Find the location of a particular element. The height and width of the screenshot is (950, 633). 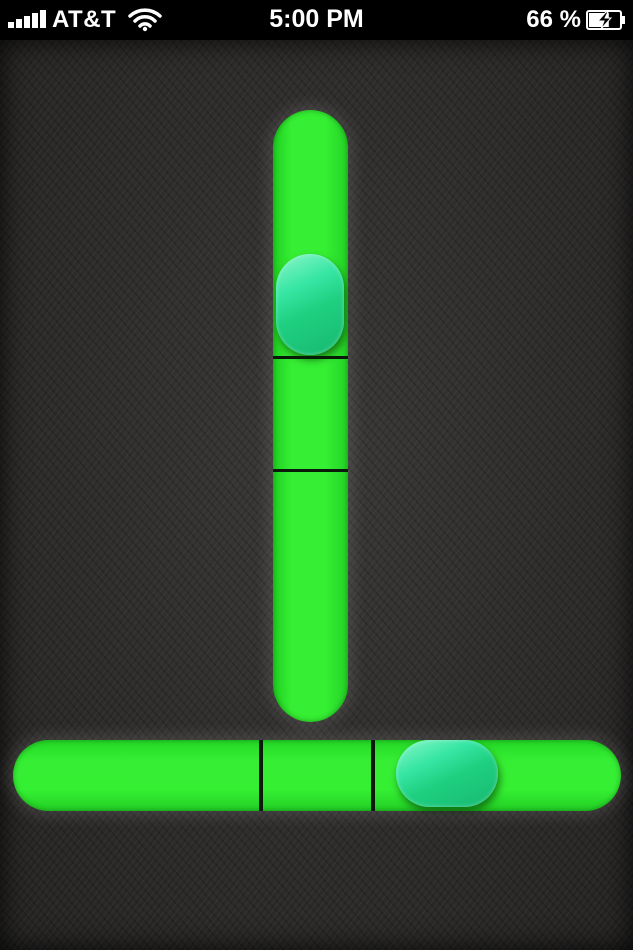

battery-charging-icon is located at coordinates (605, 20).